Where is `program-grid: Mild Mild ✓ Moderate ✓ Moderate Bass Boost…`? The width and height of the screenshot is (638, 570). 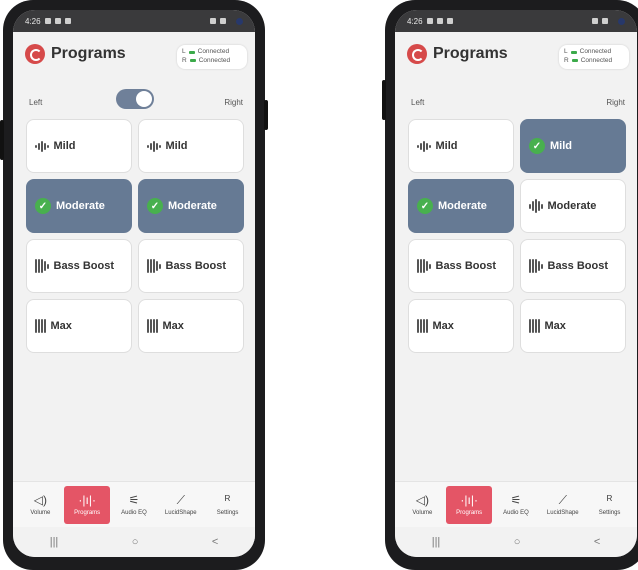 program-grid: Mild Mild ✓ Moderate ✓ Moderate Bass Boost… is located at coordinates (136, 236).